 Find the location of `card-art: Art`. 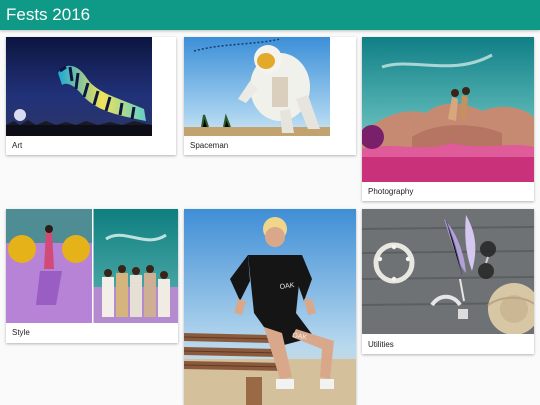

card-art: Art is located at coordinates (91, 96).